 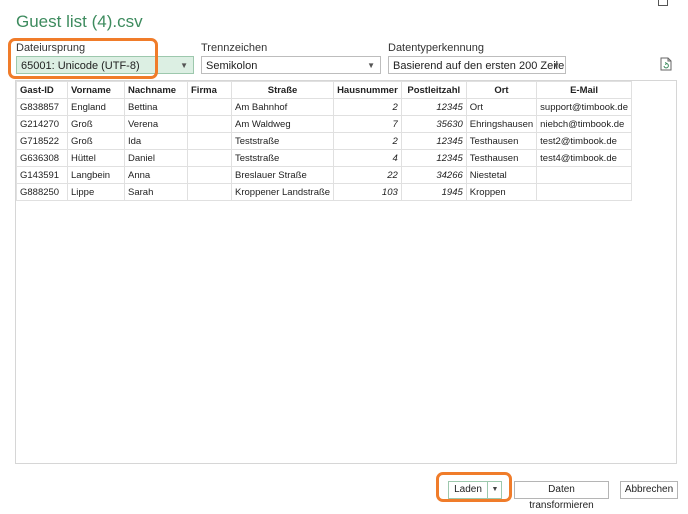 What do you see at coordinates (209, 90) in the screenshot?
I see `column-header: Firma` at bounding box center [209, 90].